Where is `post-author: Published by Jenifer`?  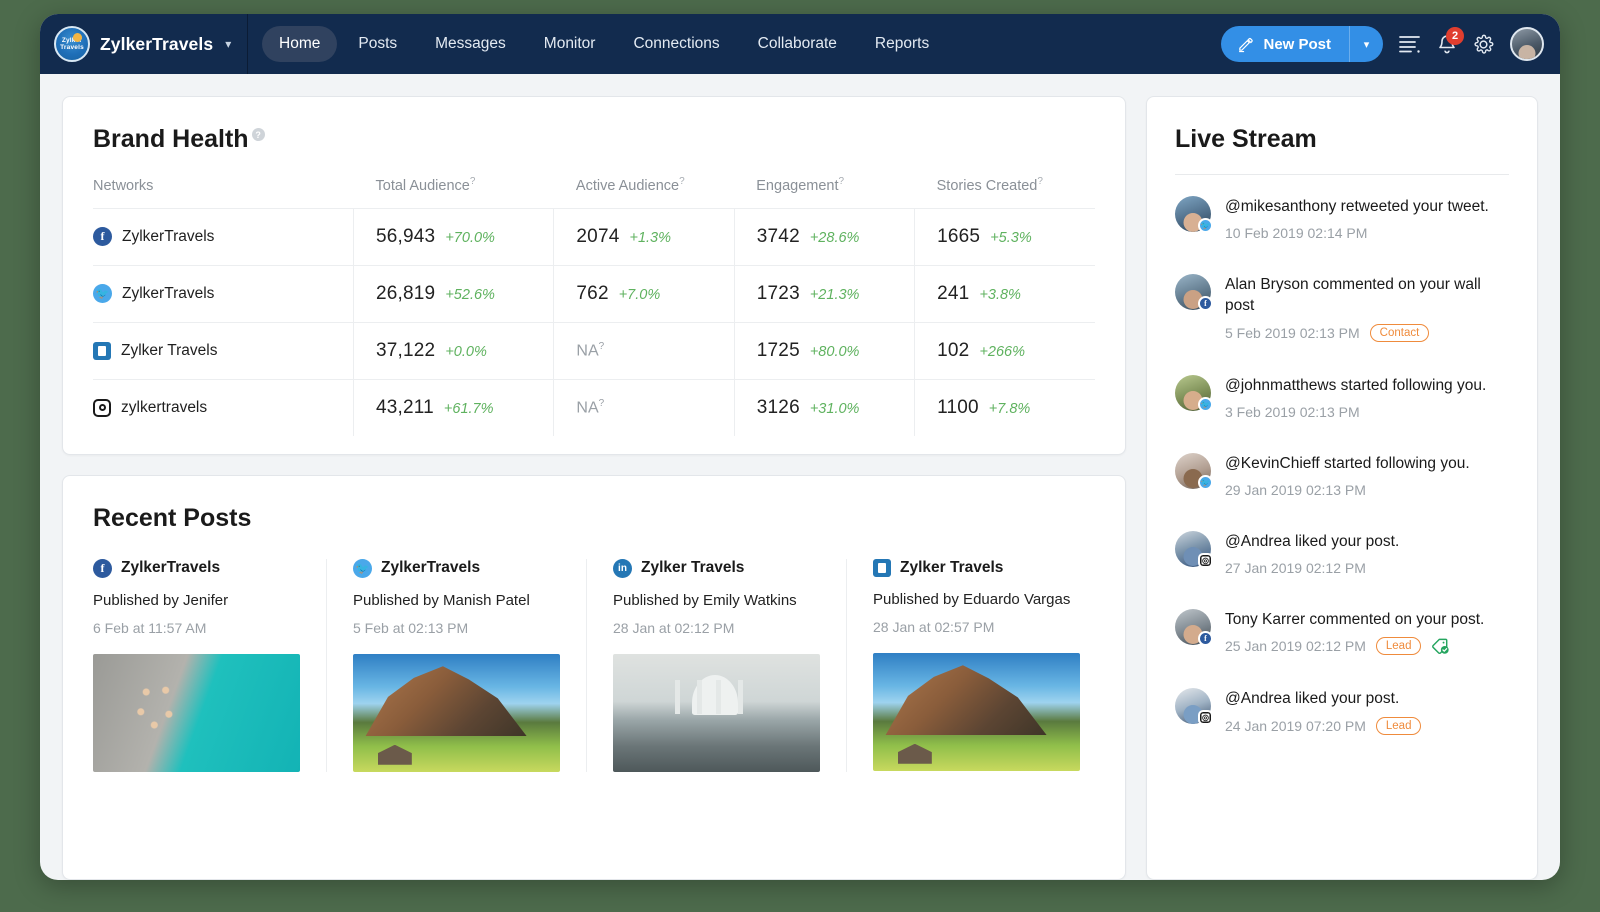 post-author: Published by Jenifer is located at coordinates (161, 600).